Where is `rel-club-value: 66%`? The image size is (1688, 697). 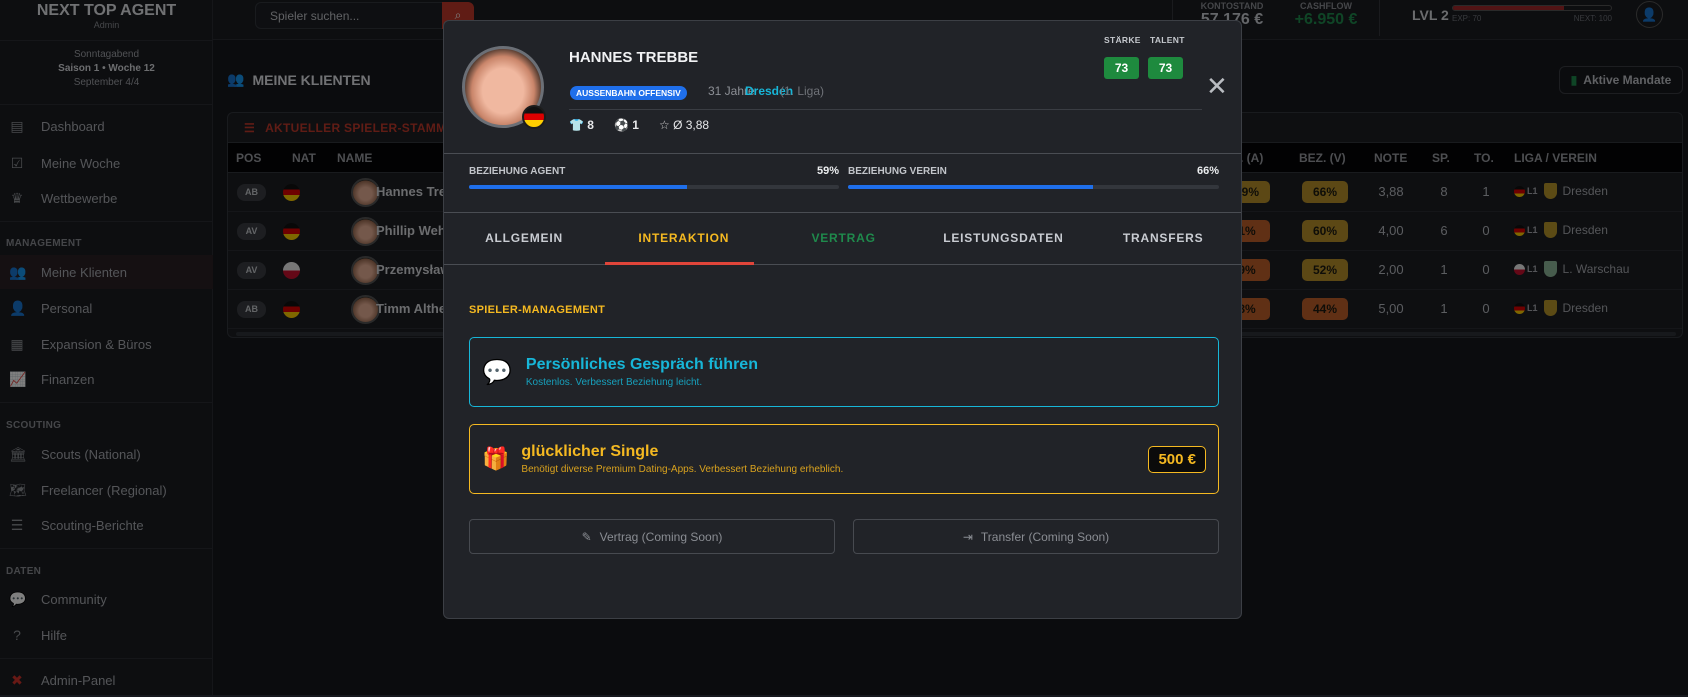
rel-club-value: 66% is located at coordinates (1207, 171).